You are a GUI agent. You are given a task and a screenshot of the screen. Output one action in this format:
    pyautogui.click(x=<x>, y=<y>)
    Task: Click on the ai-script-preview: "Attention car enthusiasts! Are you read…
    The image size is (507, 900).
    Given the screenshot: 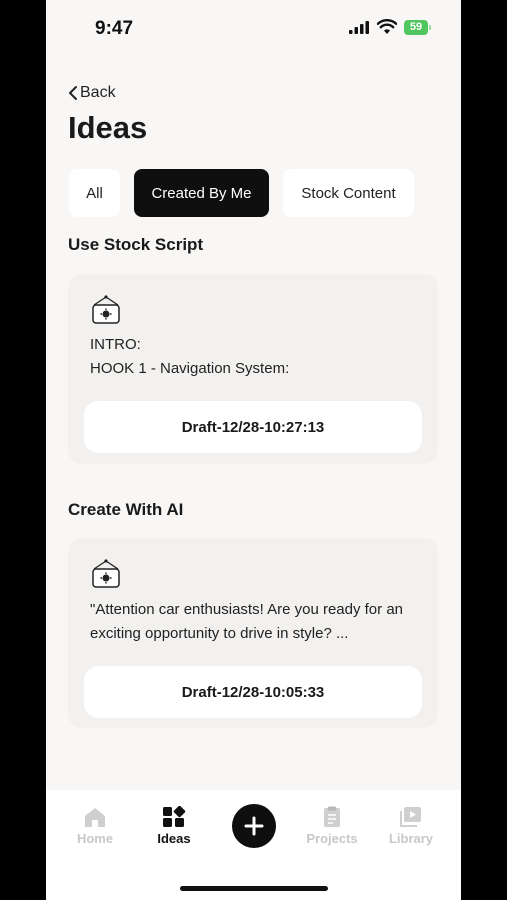 What is the action you would take?
    pyautogui.click(x=247, y=621)
    